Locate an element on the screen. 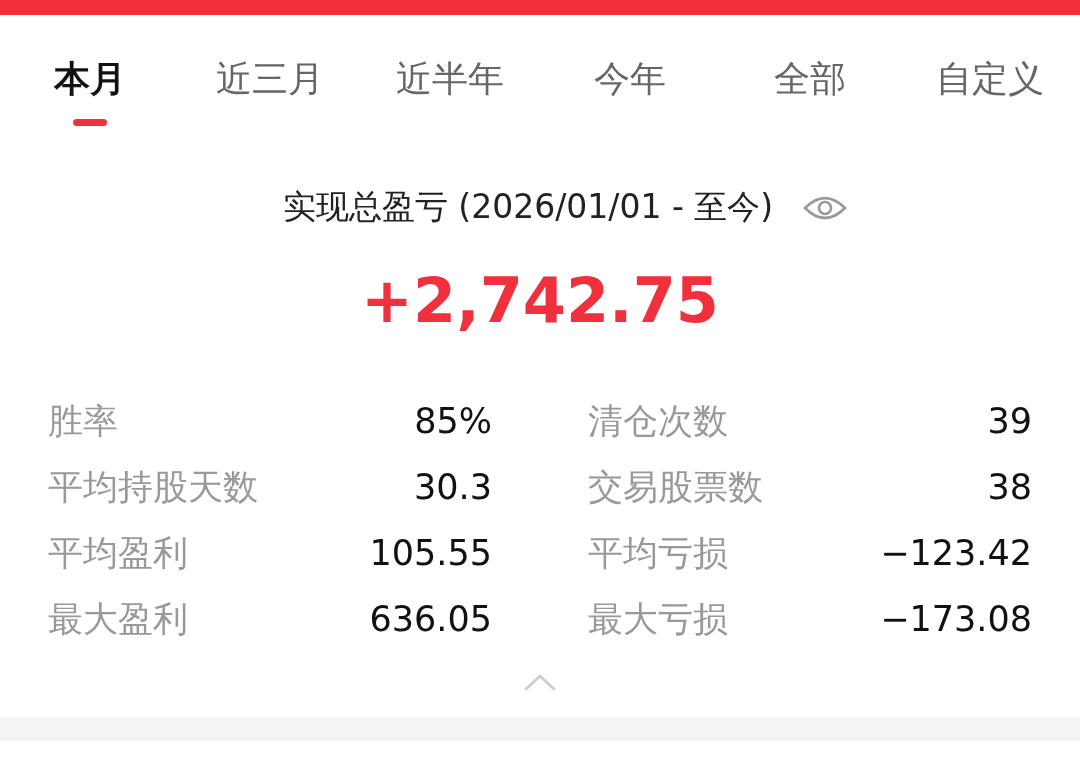  stat-value: 38 is located at coordinates (1009, 487).